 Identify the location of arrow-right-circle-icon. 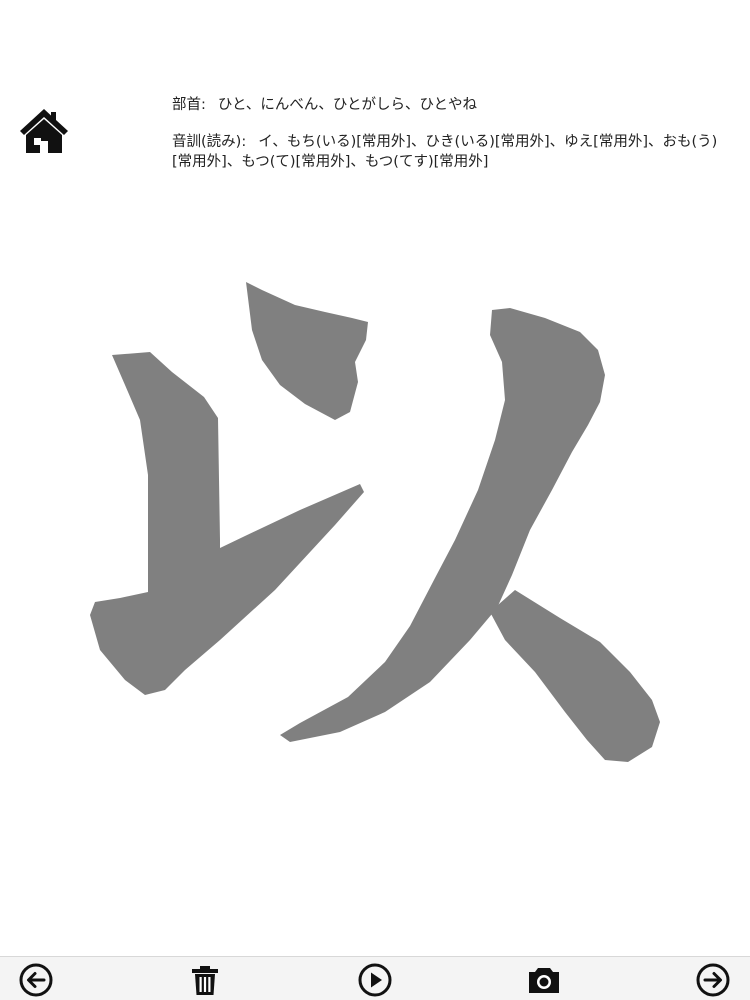
(713, 980).